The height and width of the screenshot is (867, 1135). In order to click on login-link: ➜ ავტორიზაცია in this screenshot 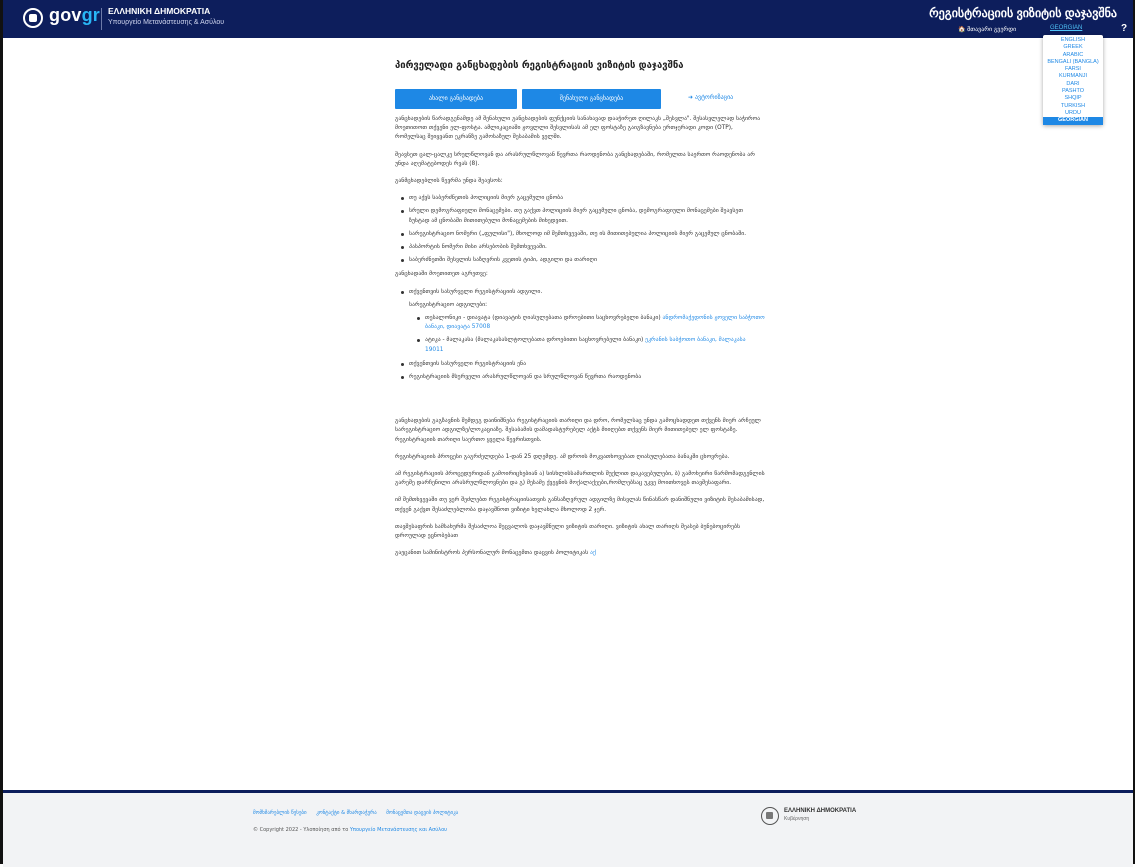, I will do `click(710, 97)`.